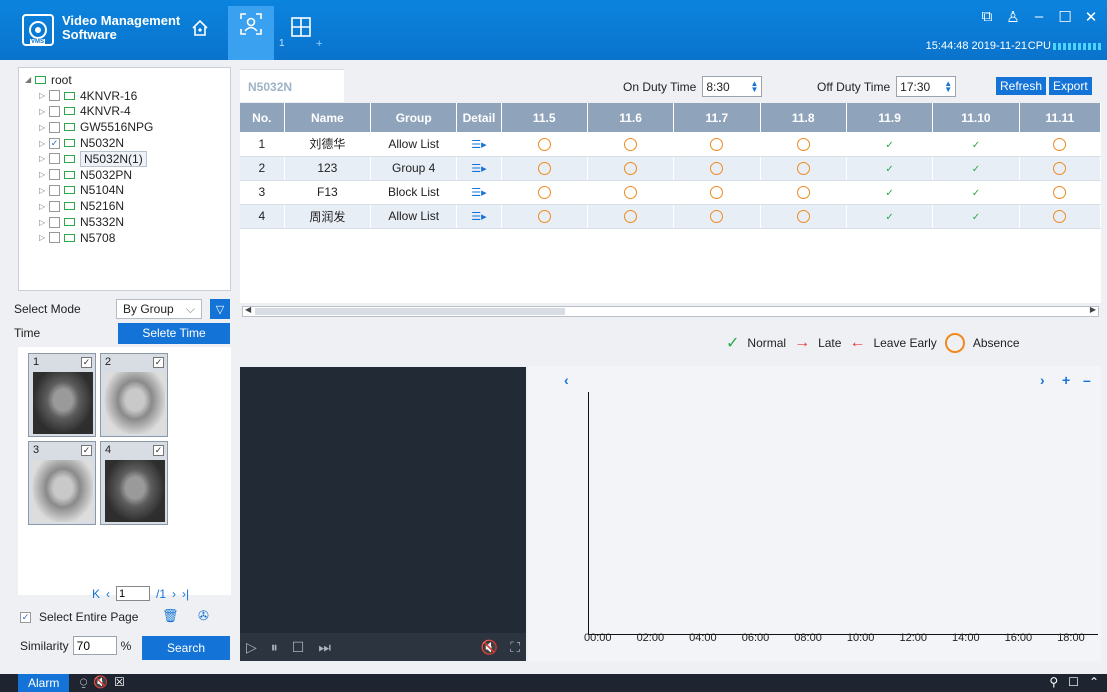  What do you see at coordinates (133, 593) in the screenshot?
I see `page-input` at bounding box center [133, 593].